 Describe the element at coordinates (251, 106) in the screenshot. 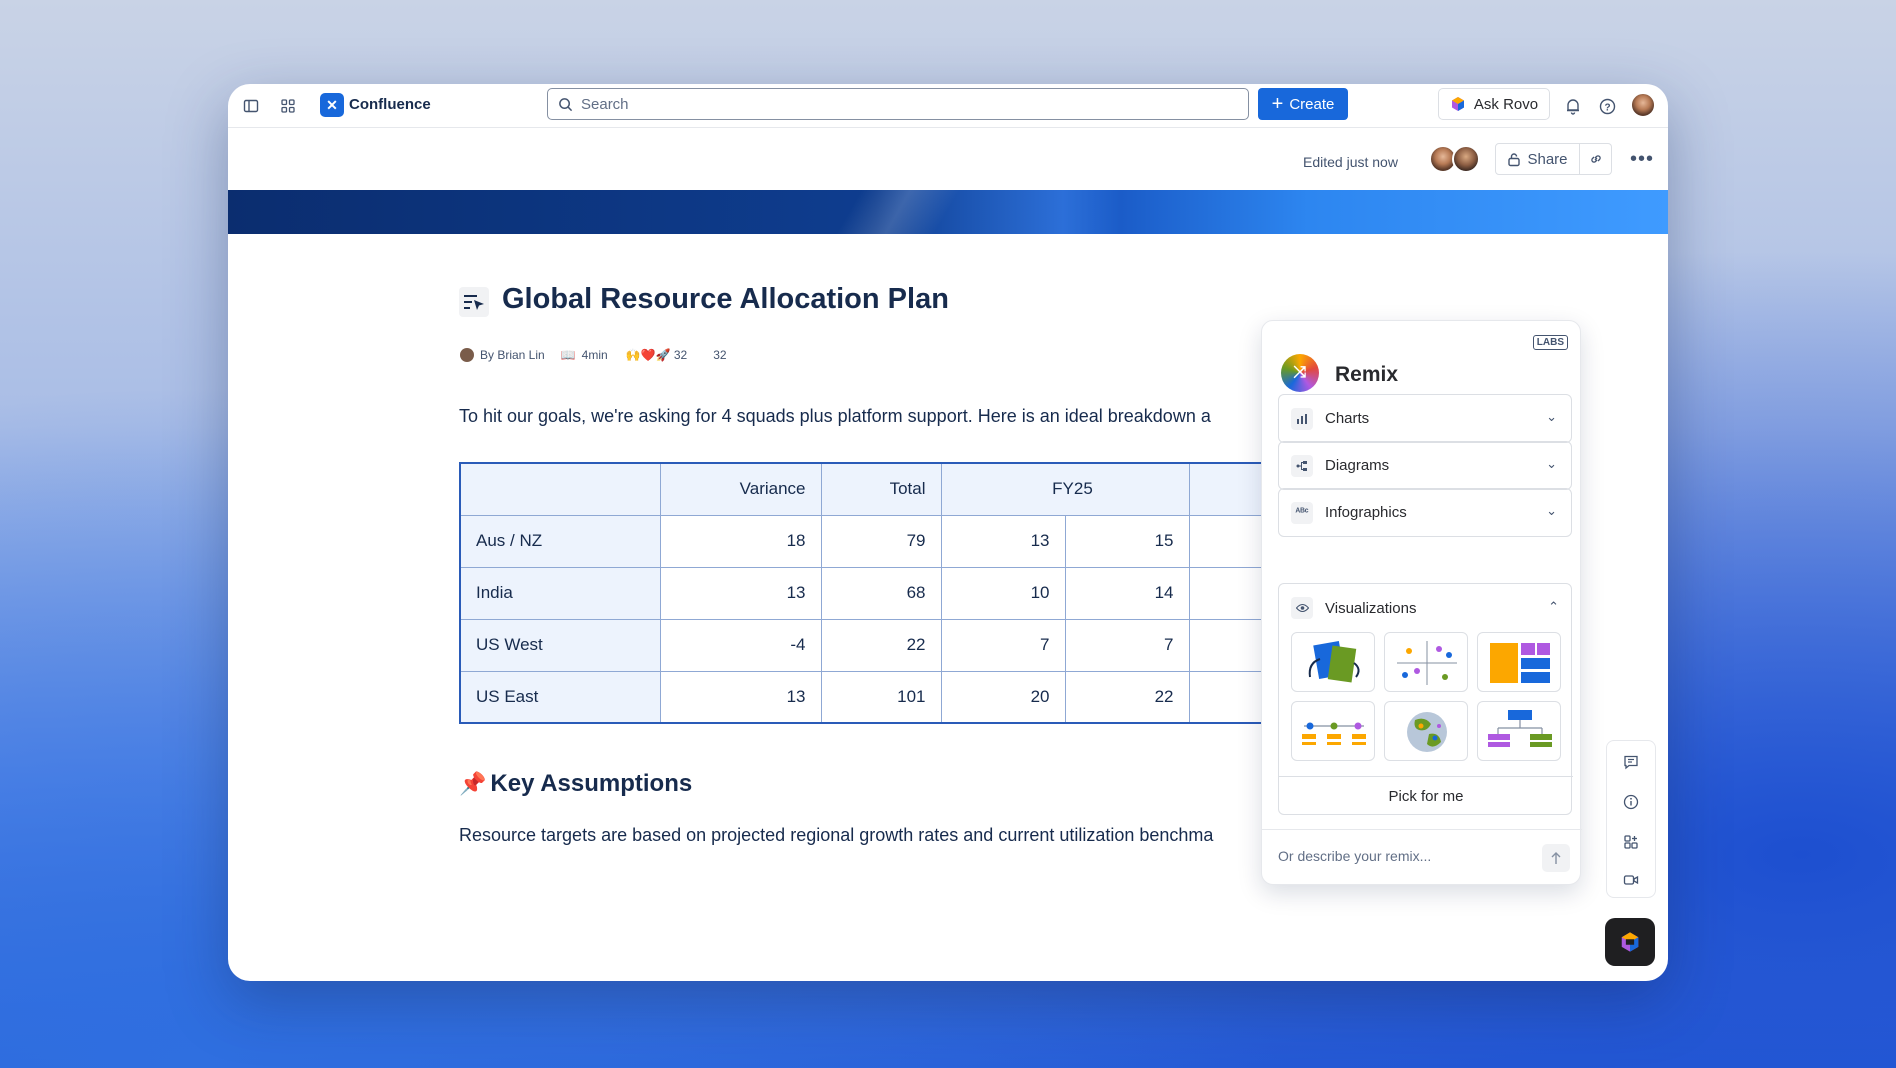

I see `sidebar-toggle-icon` at that location.